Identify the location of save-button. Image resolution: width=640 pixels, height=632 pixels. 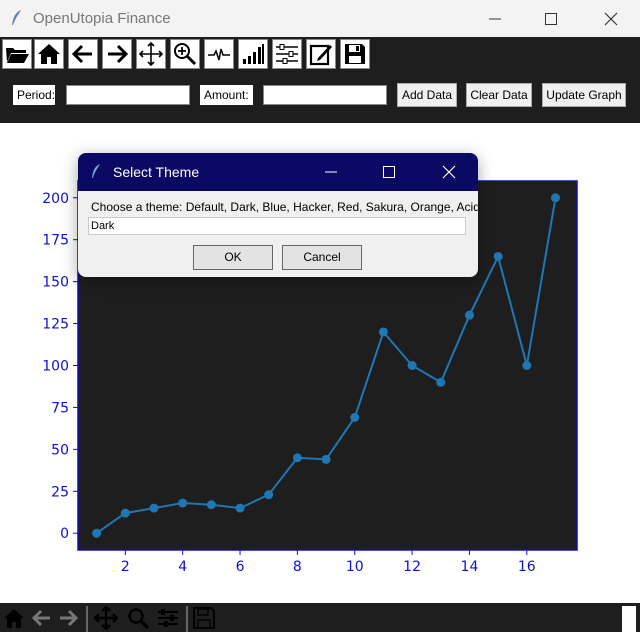
(355, 54).